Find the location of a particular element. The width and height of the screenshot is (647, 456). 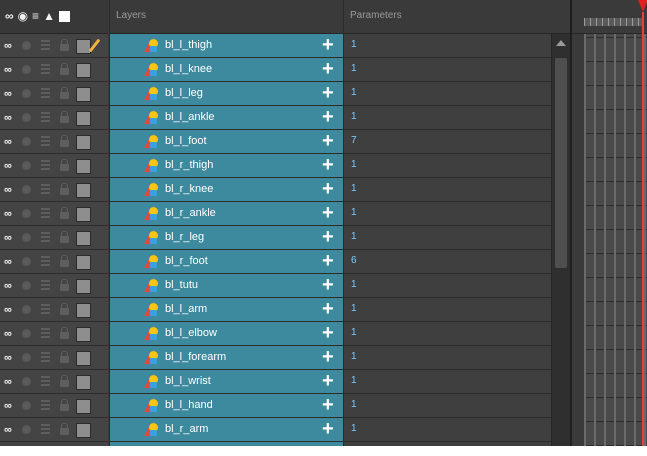

layer-cell: bl_r_foot + is located at coordinates (226, 261).